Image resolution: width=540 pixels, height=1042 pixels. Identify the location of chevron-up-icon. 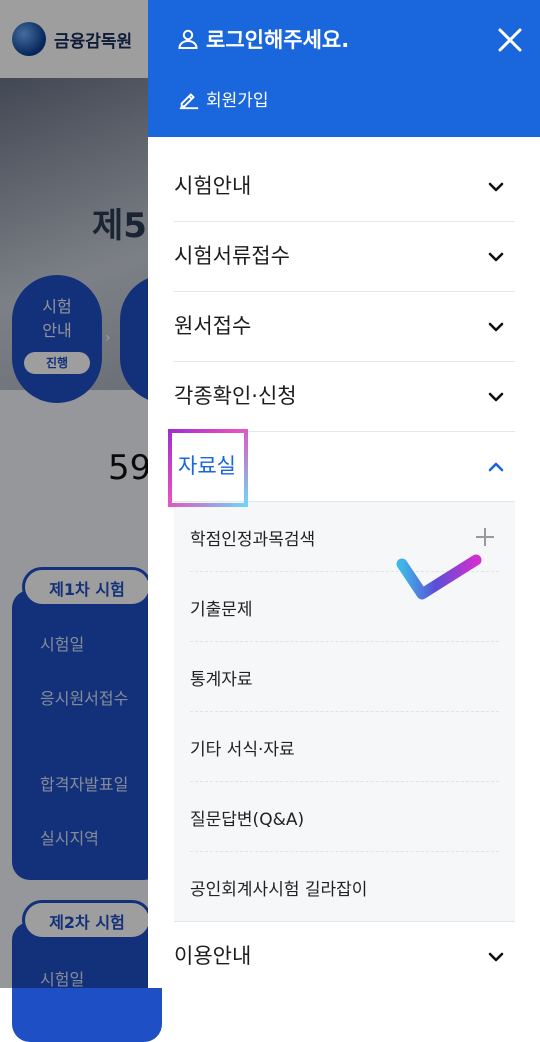
(496, 467).